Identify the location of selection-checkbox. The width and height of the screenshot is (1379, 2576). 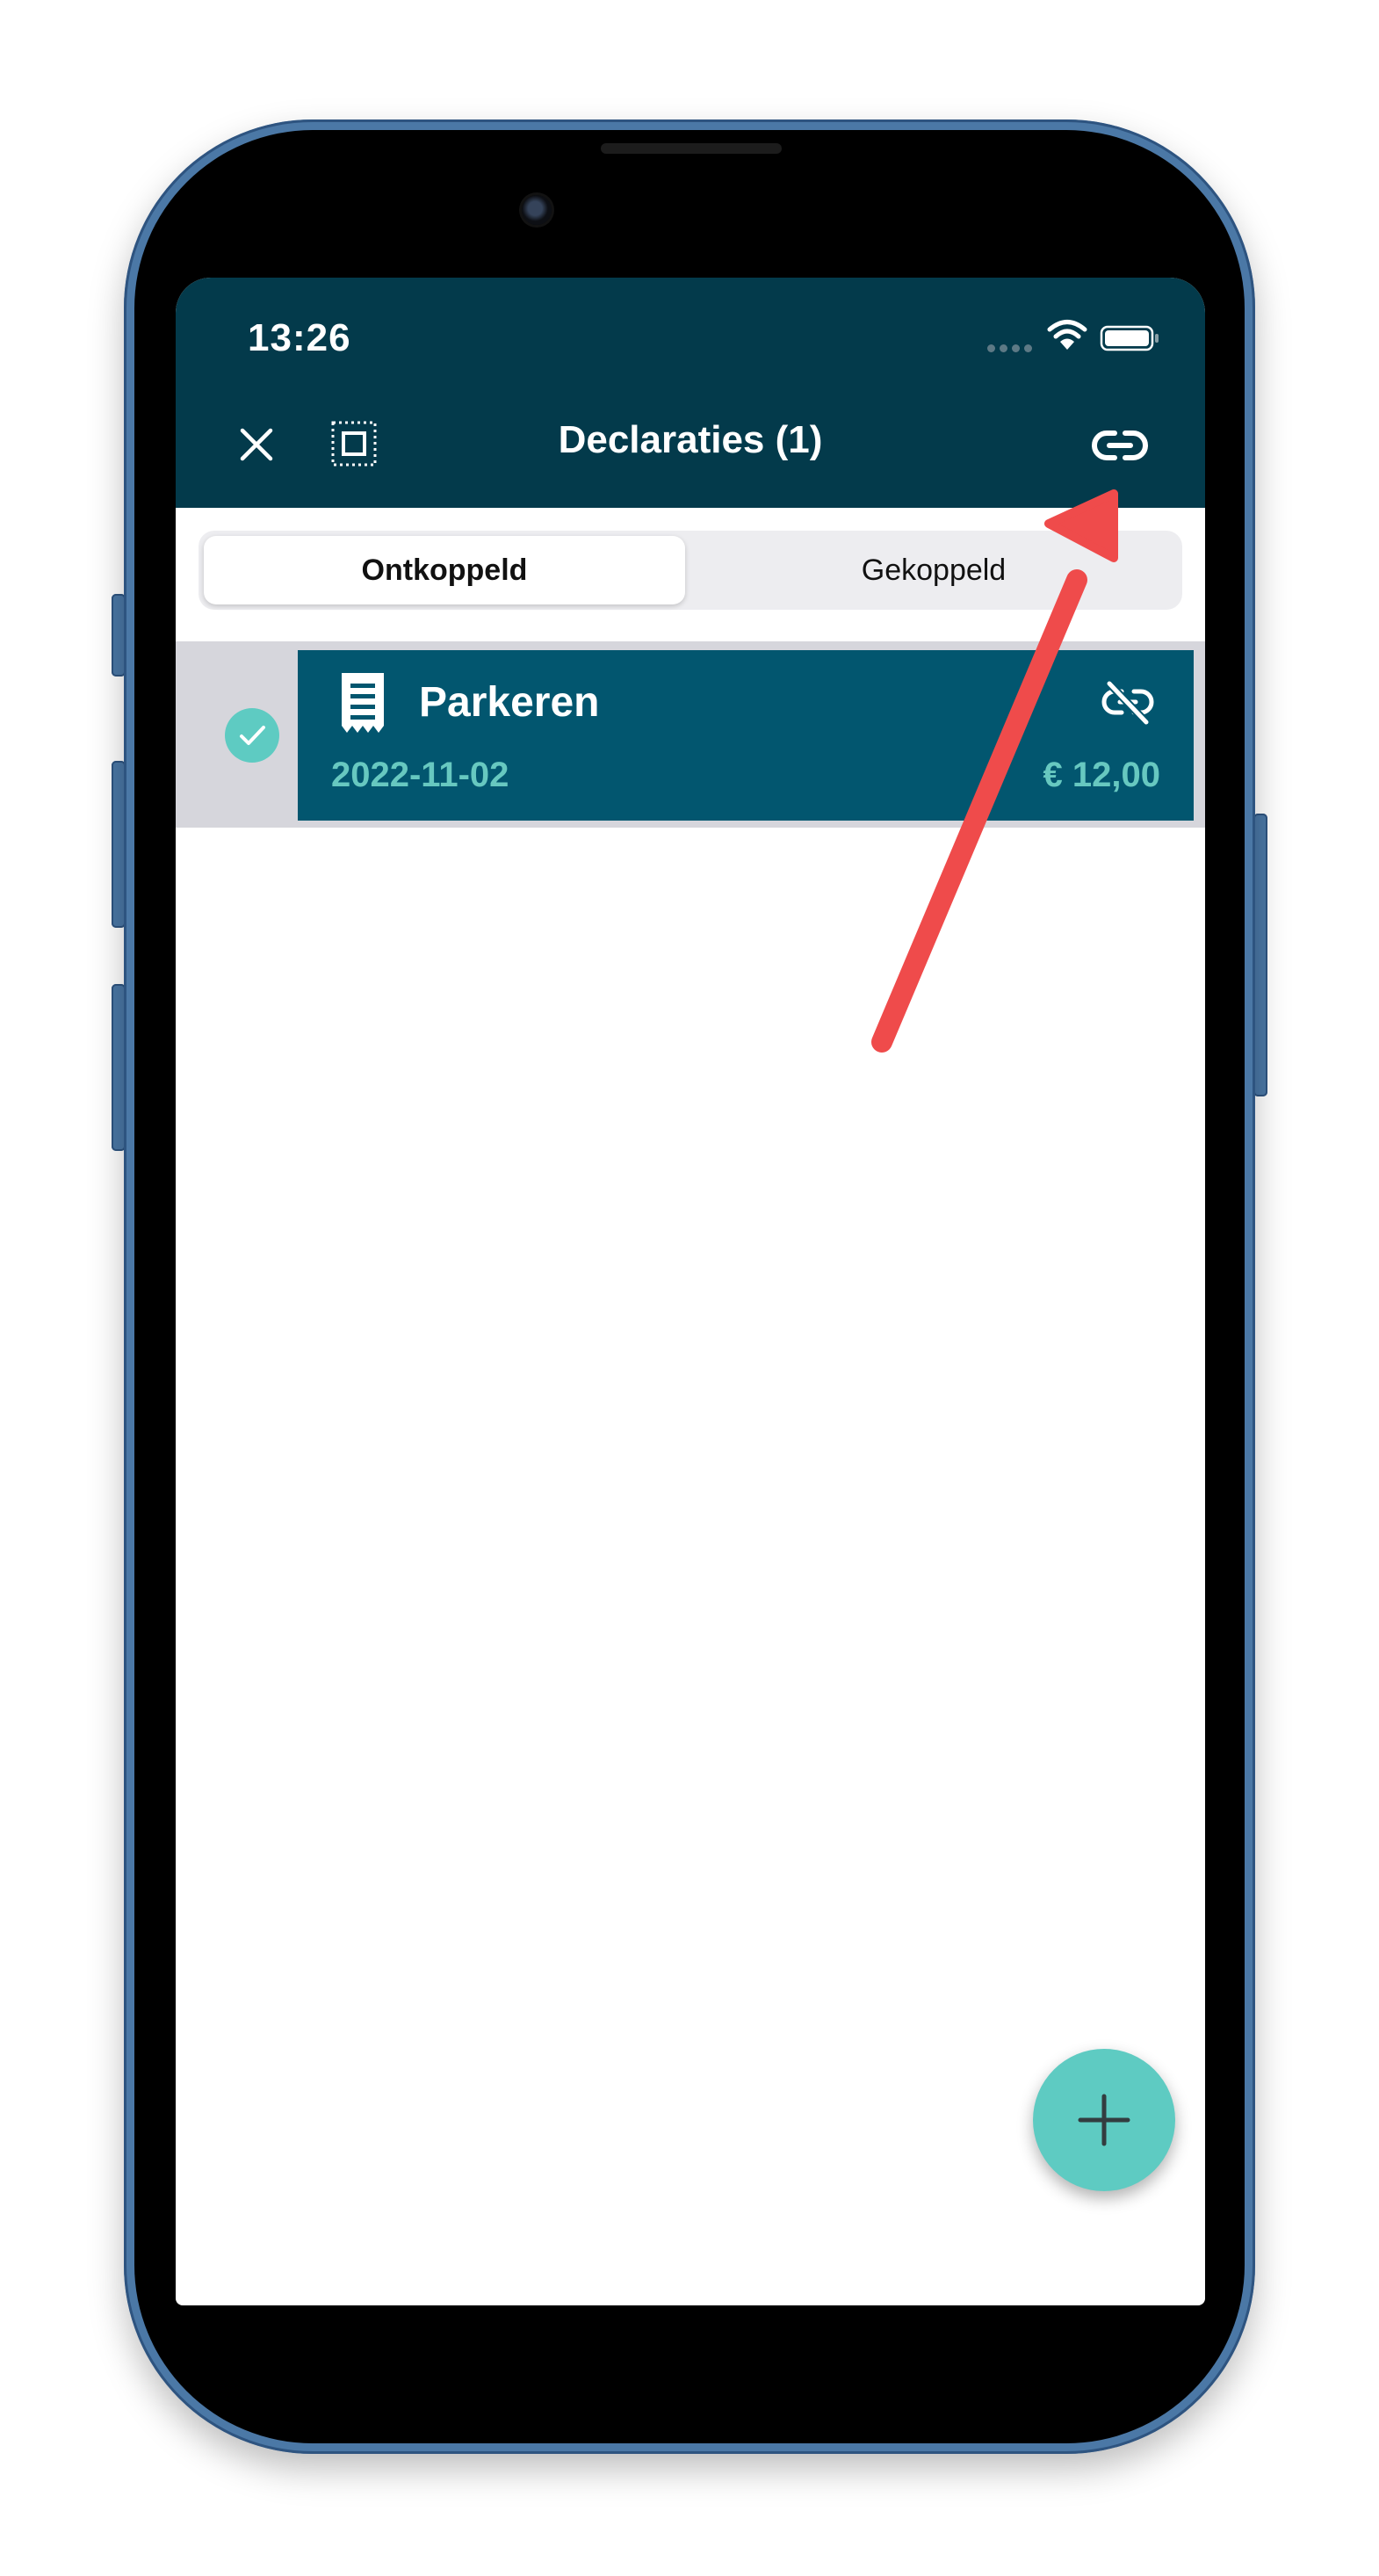
(252, 735).